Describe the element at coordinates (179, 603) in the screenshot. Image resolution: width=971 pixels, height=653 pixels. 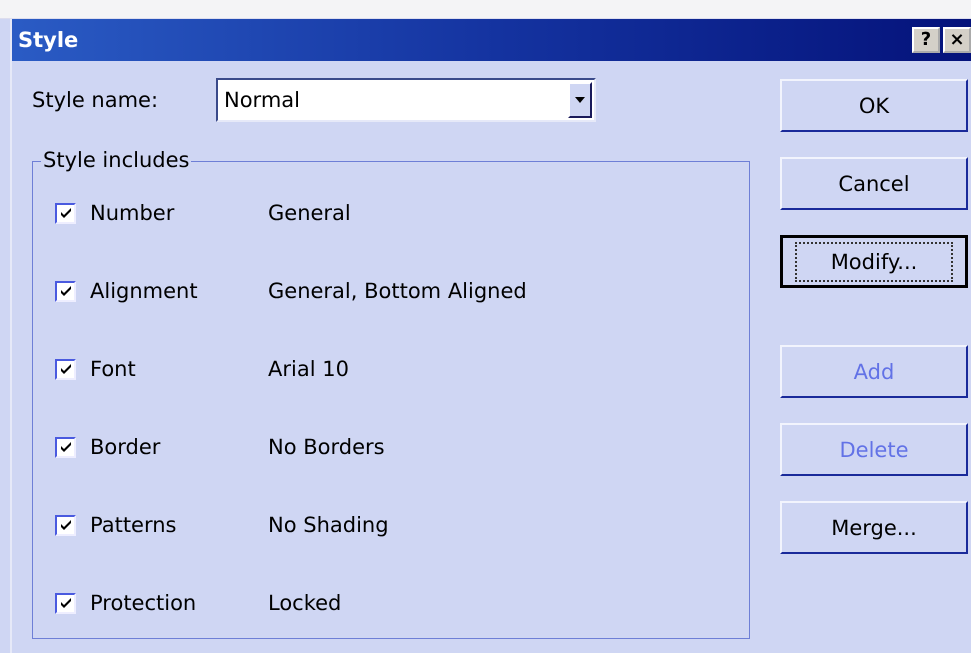
I see `checkbox-label: Protection` at that location.